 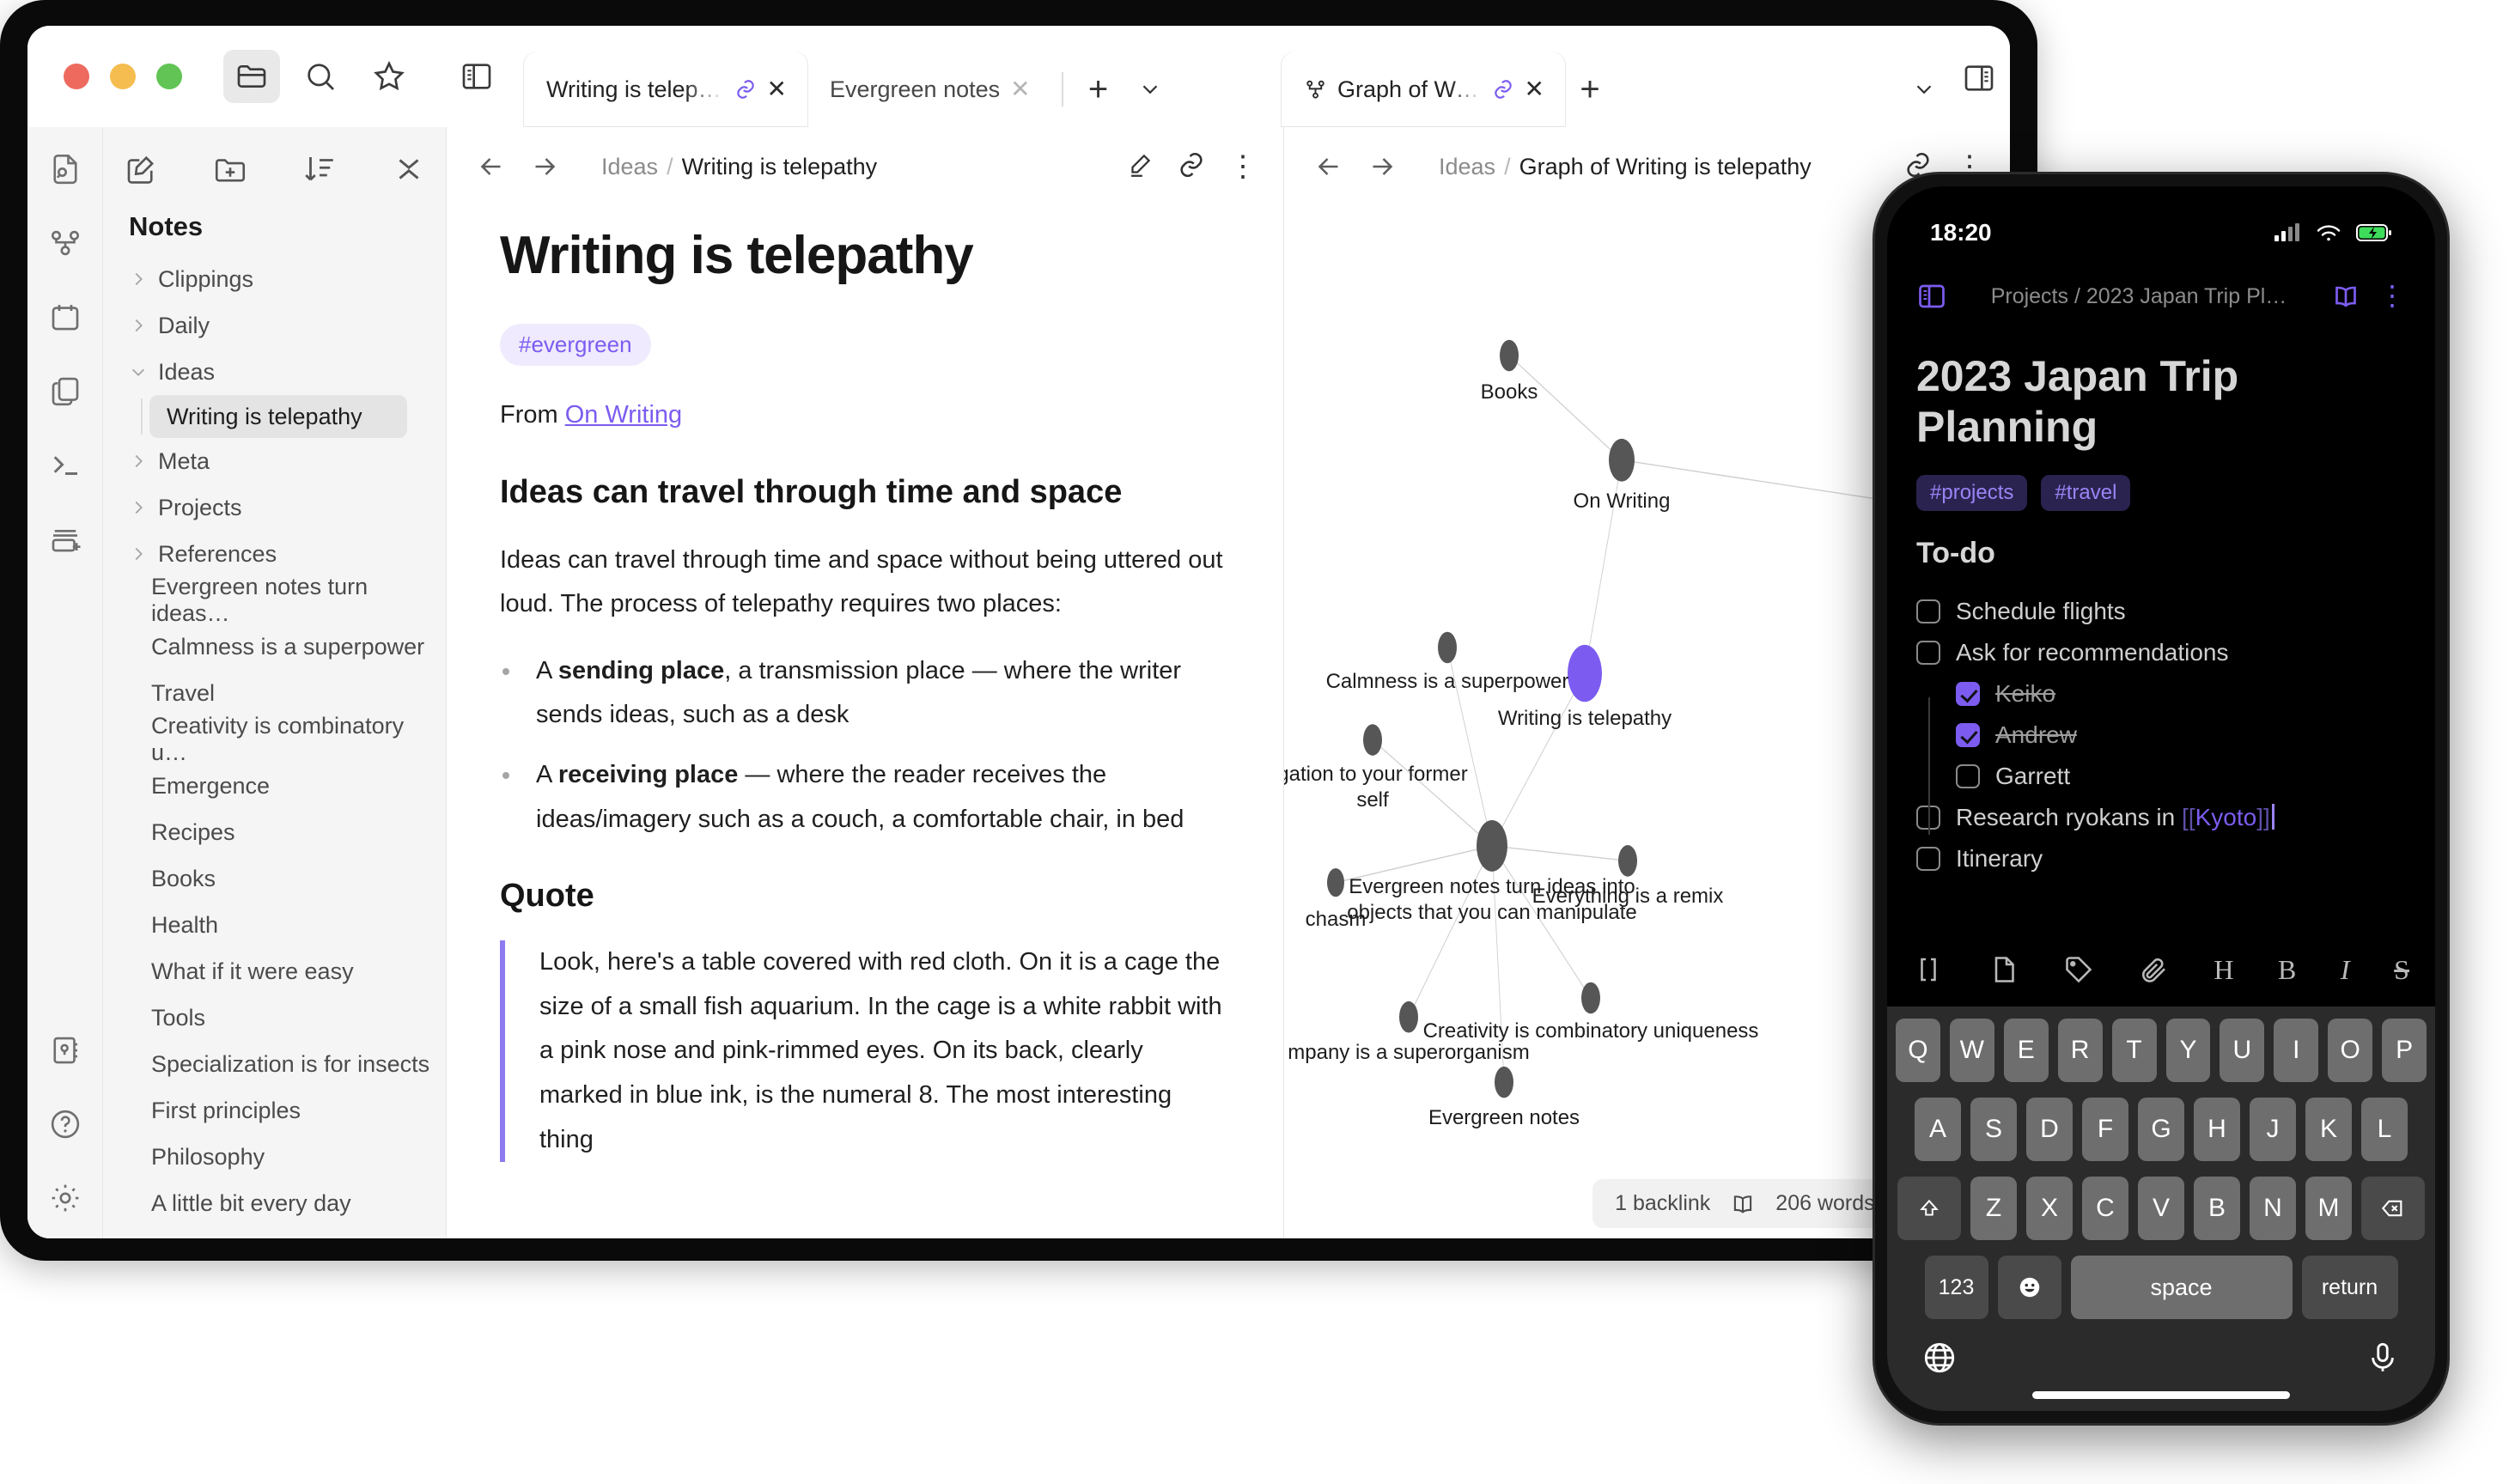 I want to click on calendar-icon, so click(x=65, y=317).